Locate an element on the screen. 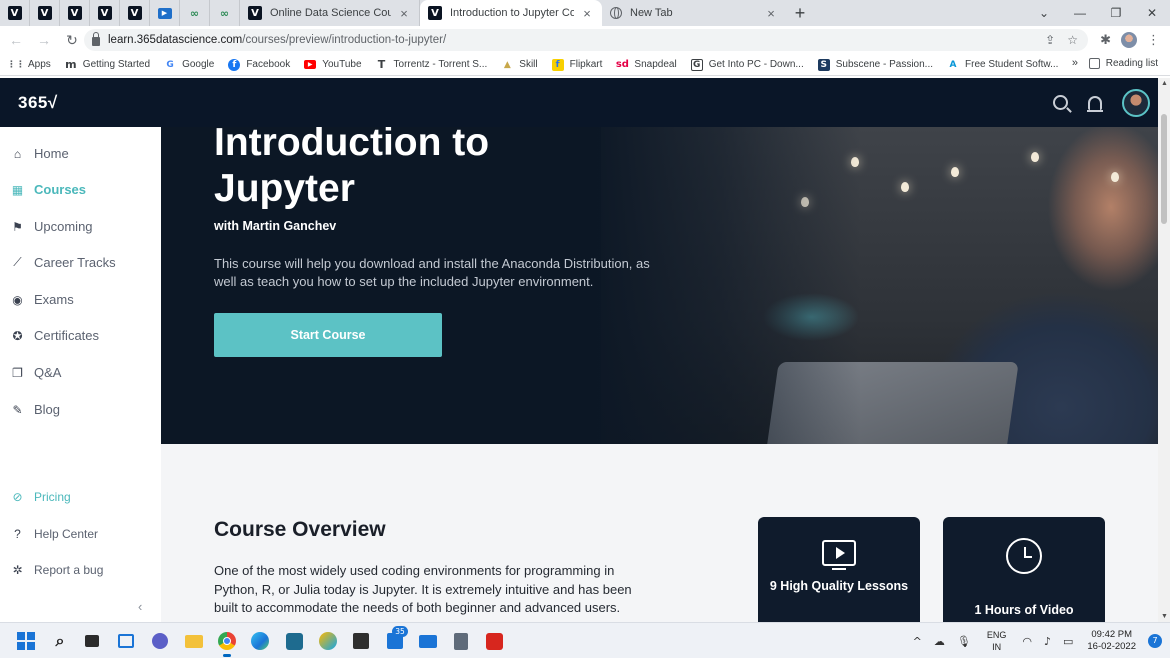 This screenshot has width=1170, height=658. region-code: IN is located at coordinates (997, 647).